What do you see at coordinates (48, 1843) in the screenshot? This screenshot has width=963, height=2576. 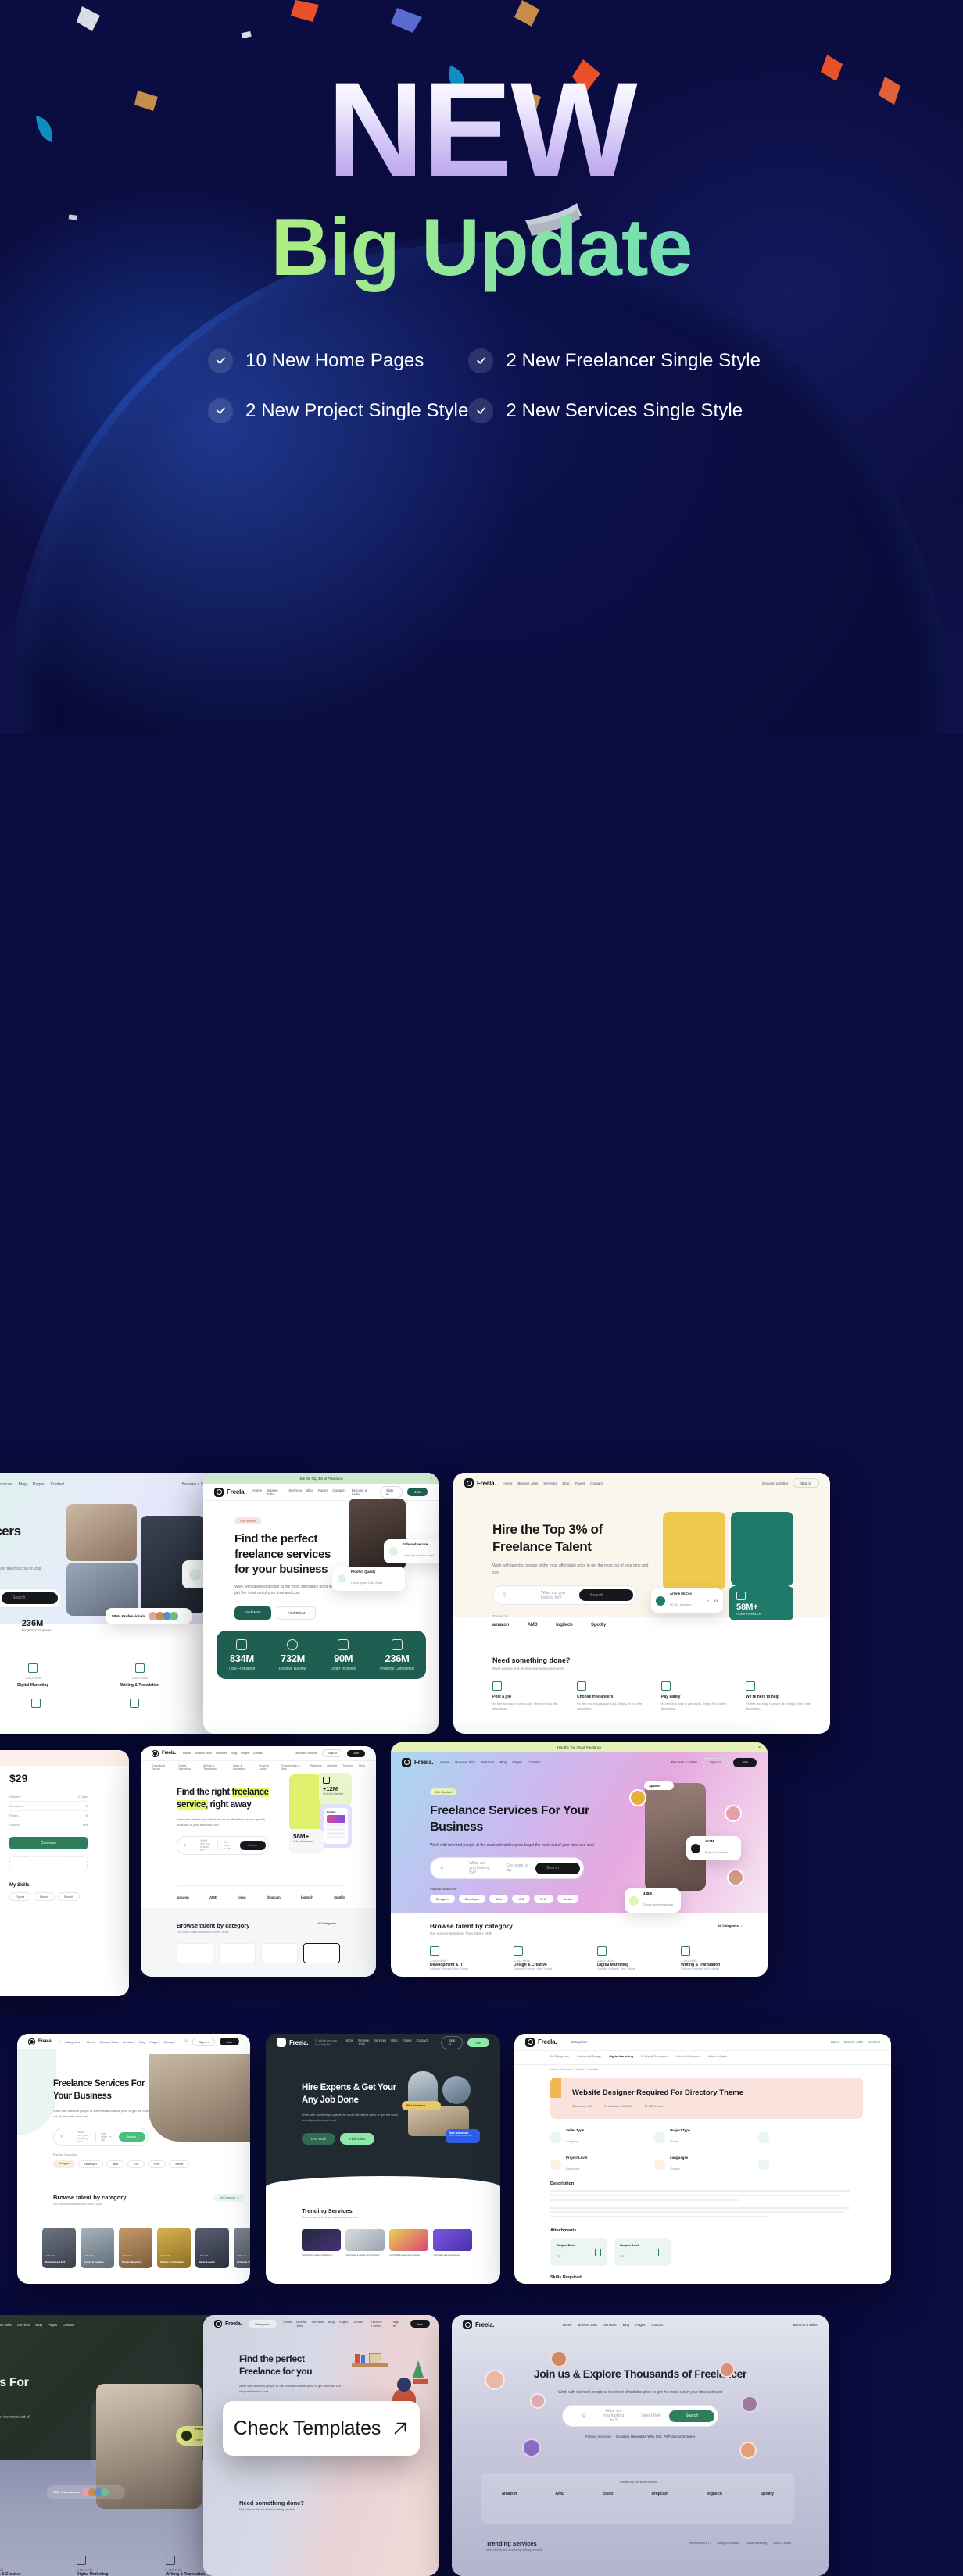 I see `continue-button: Continue` at bounding box center [48, 1843].